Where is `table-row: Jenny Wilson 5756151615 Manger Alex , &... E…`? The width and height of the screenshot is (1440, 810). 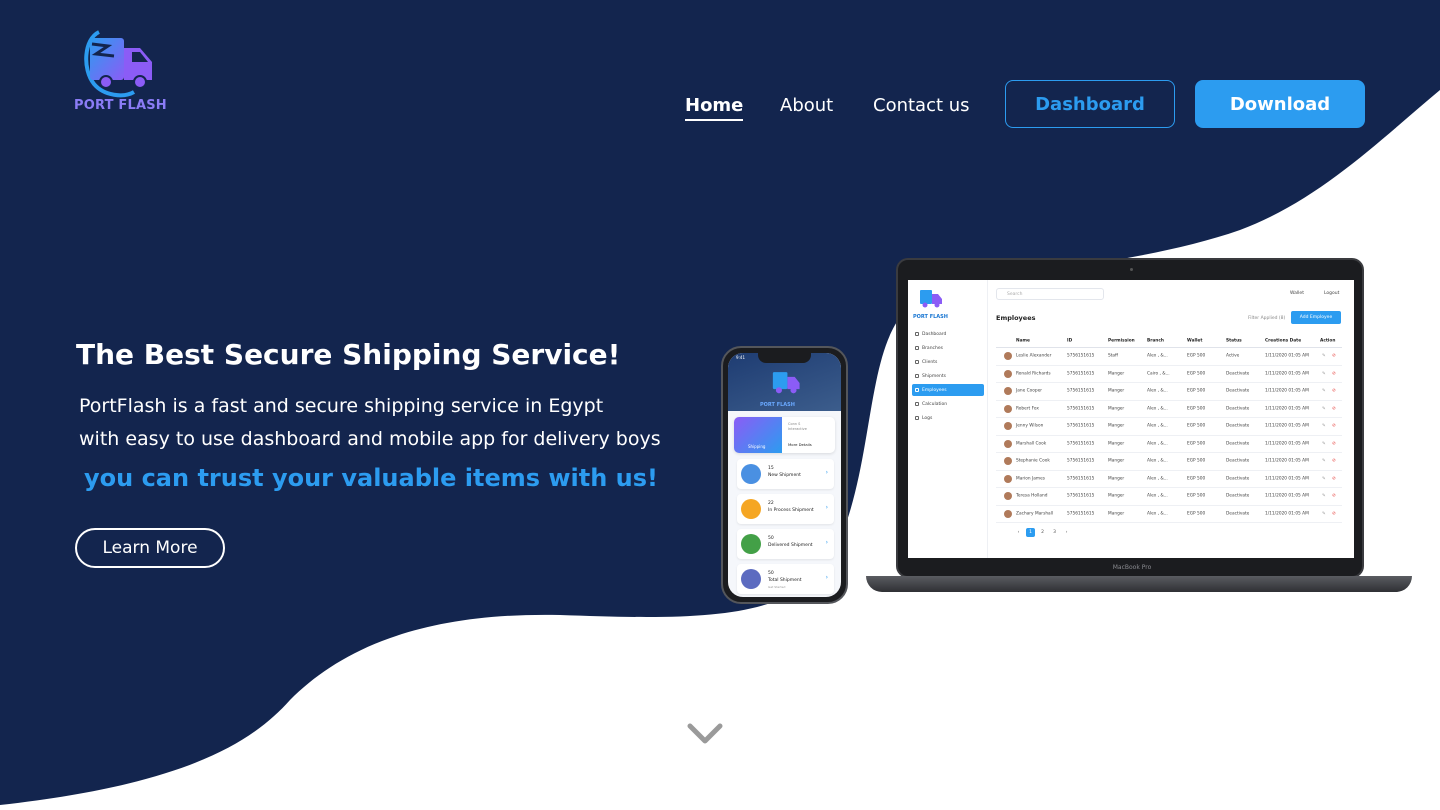
table-row: Jenny Wilson 5756151615 Manger Alex , &... E… is located at coordinates (1169, 427).